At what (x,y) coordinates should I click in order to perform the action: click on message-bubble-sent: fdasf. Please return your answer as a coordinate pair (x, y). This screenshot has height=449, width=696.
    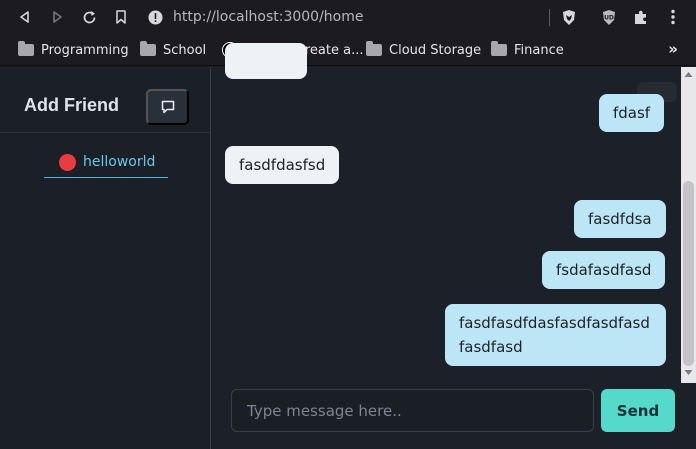
    Looking at the image, I should click on (632, 113).